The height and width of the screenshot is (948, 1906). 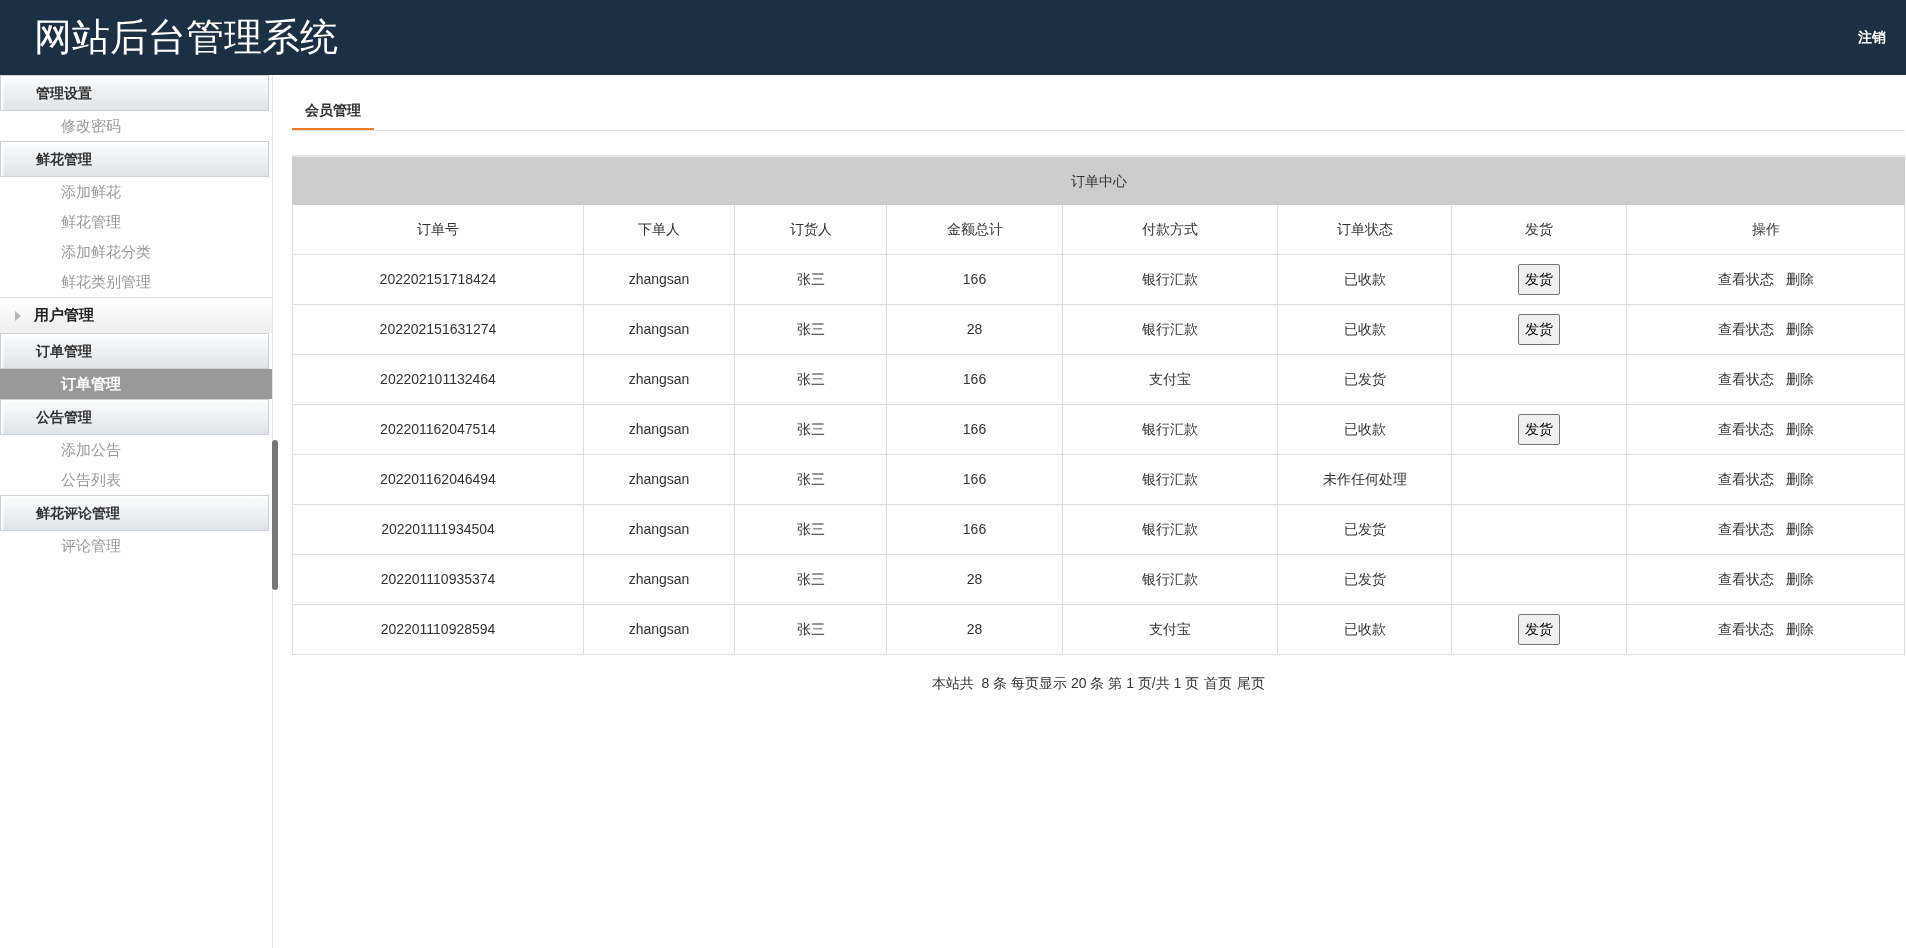 What do you see at coordinates (1251, 683) in the screenshot?
I see `pagination-link: 尾页` at bounding box center [1251, 683].